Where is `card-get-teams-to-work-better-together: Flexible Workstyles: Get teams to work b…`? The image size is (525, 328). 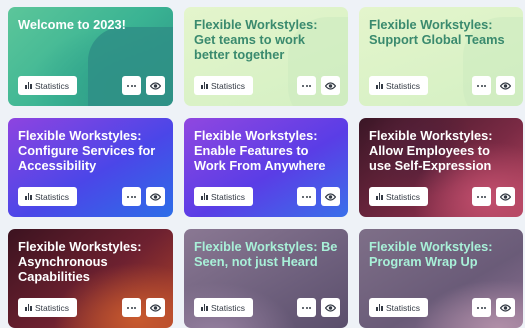
card-get-teams-to-work-better-together: Flexible Workstyles: Get teams to work b… is located at coordinates (266, 56).